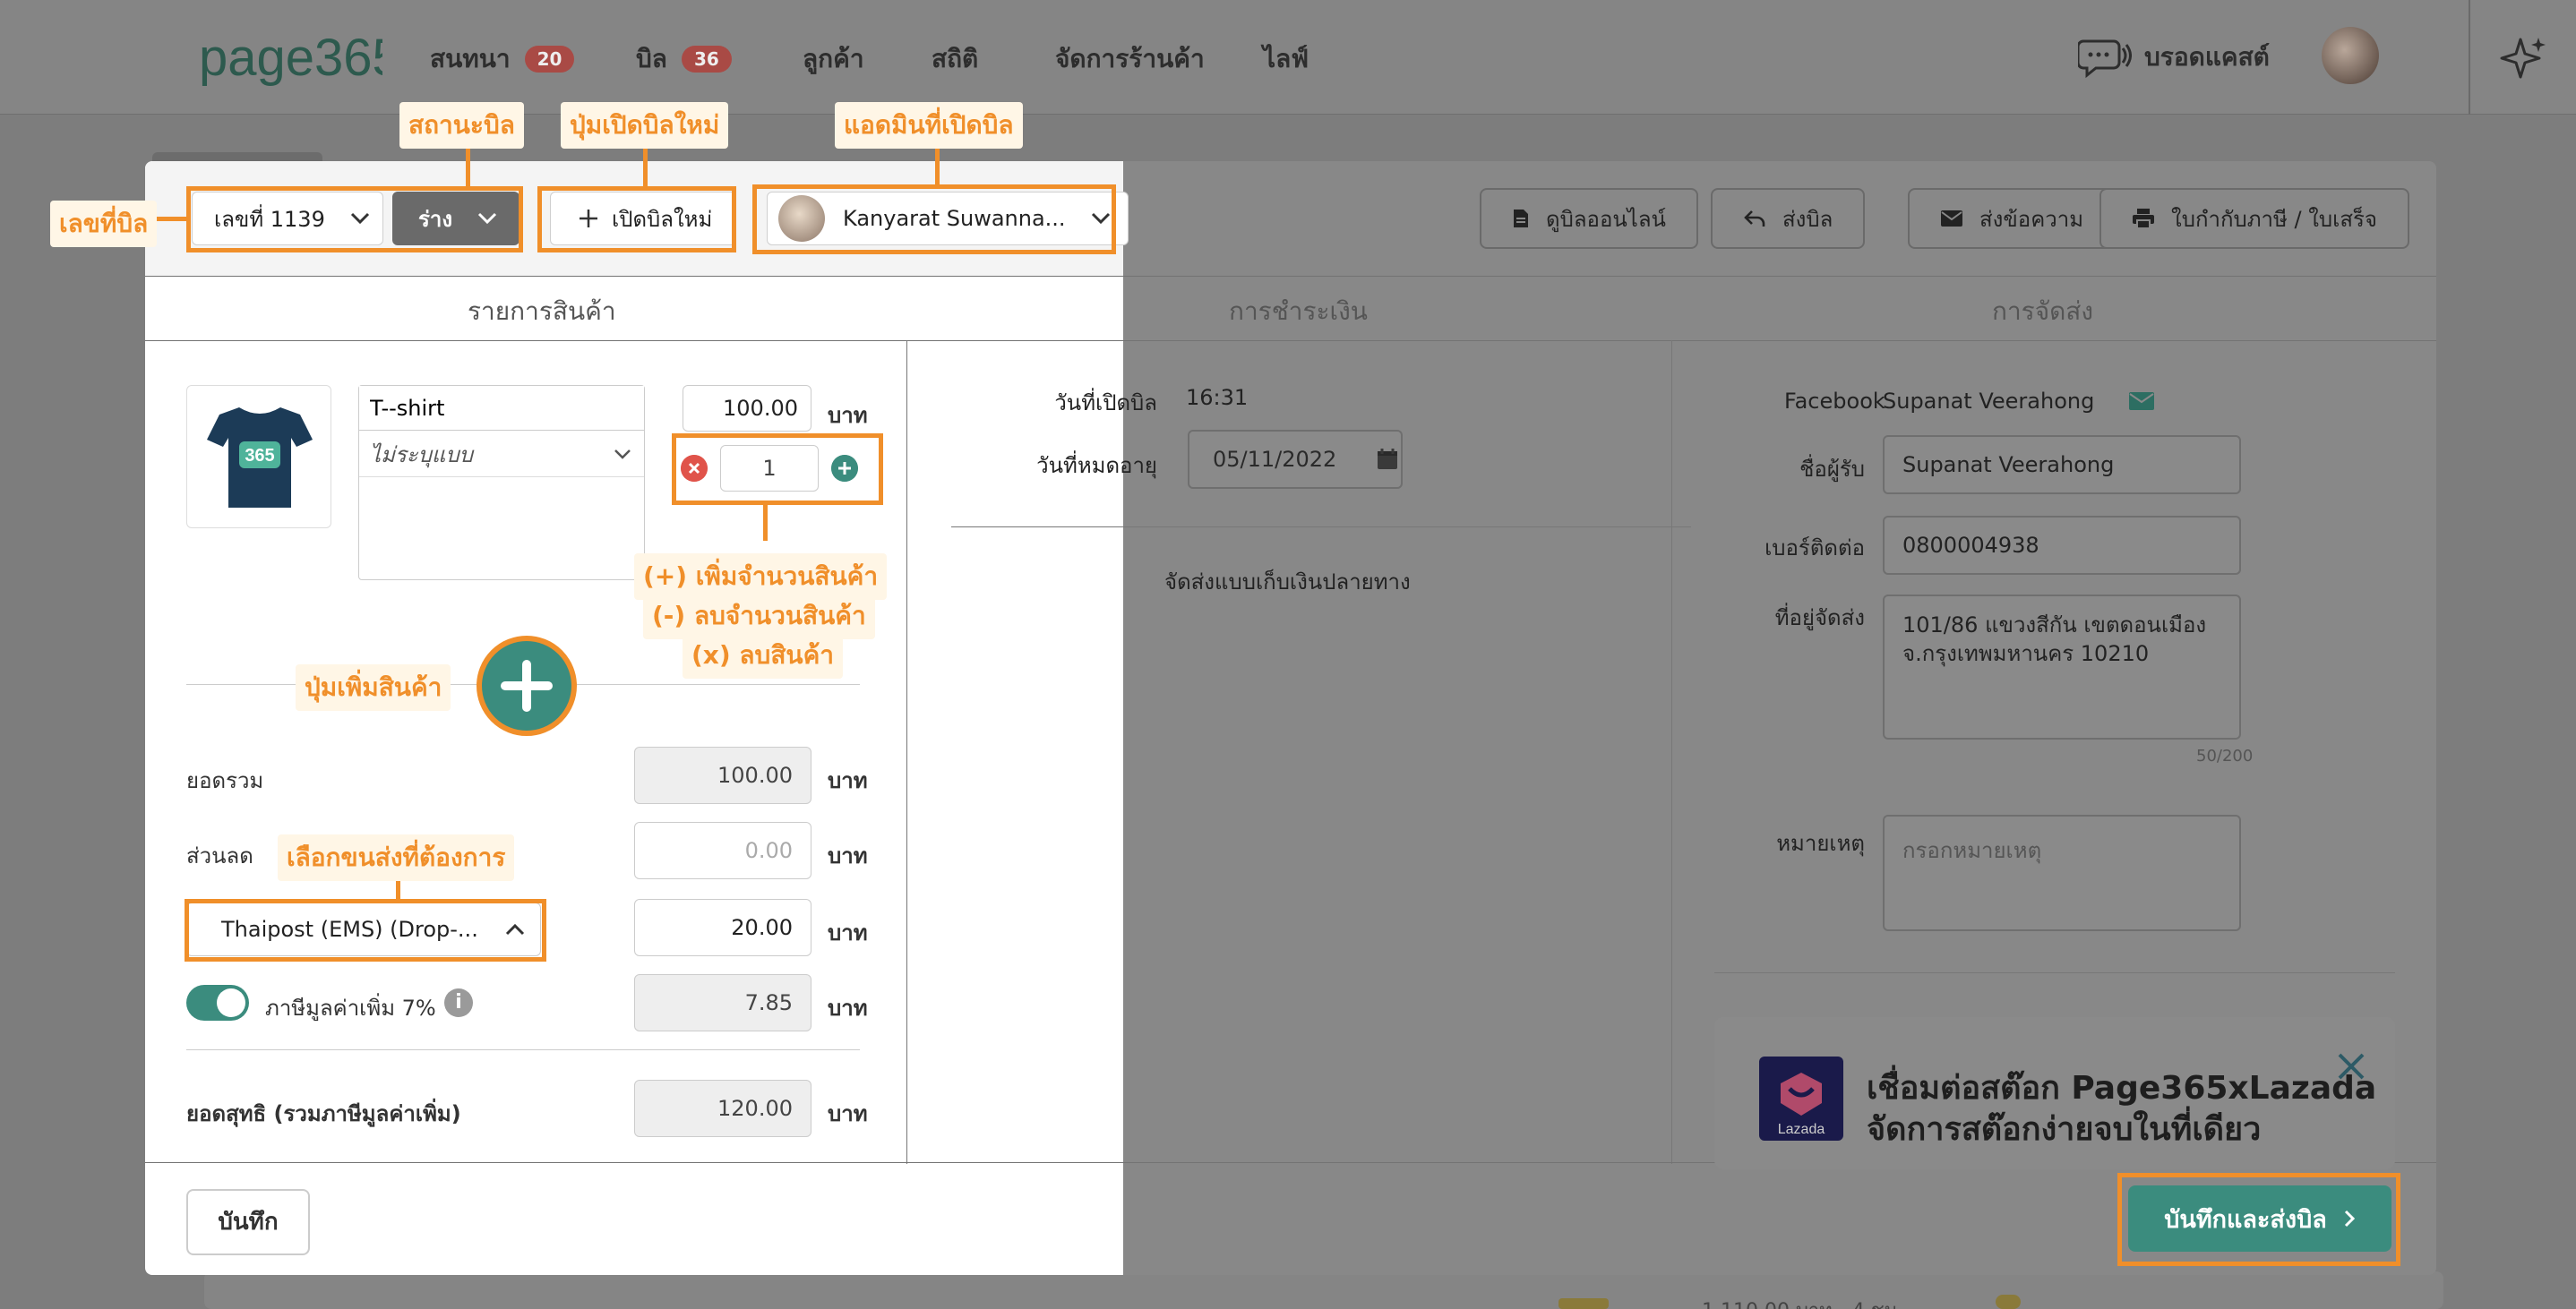 The width and height of the screenshot is (2576, 1309). Describe the element at coordinates (1834, 401) in the screenshot. I see `facebook-label: Facebook` at that location.